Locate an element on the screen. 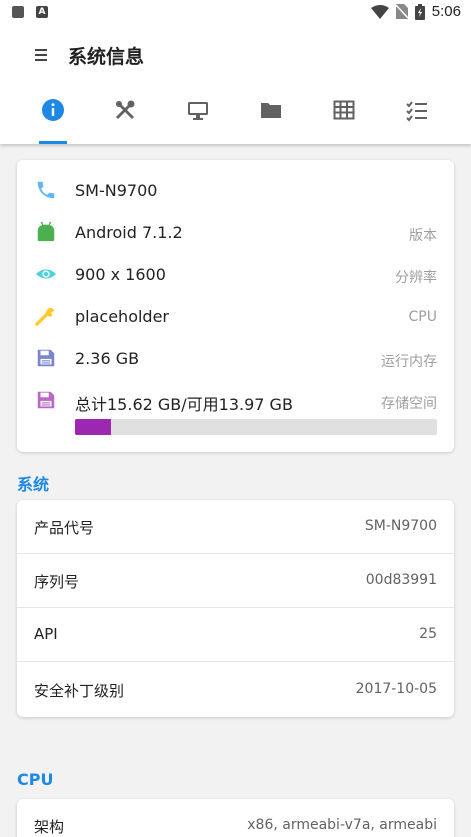 This screenshot has height=837, width=471. tab-info is located at coordinates (53, 118).